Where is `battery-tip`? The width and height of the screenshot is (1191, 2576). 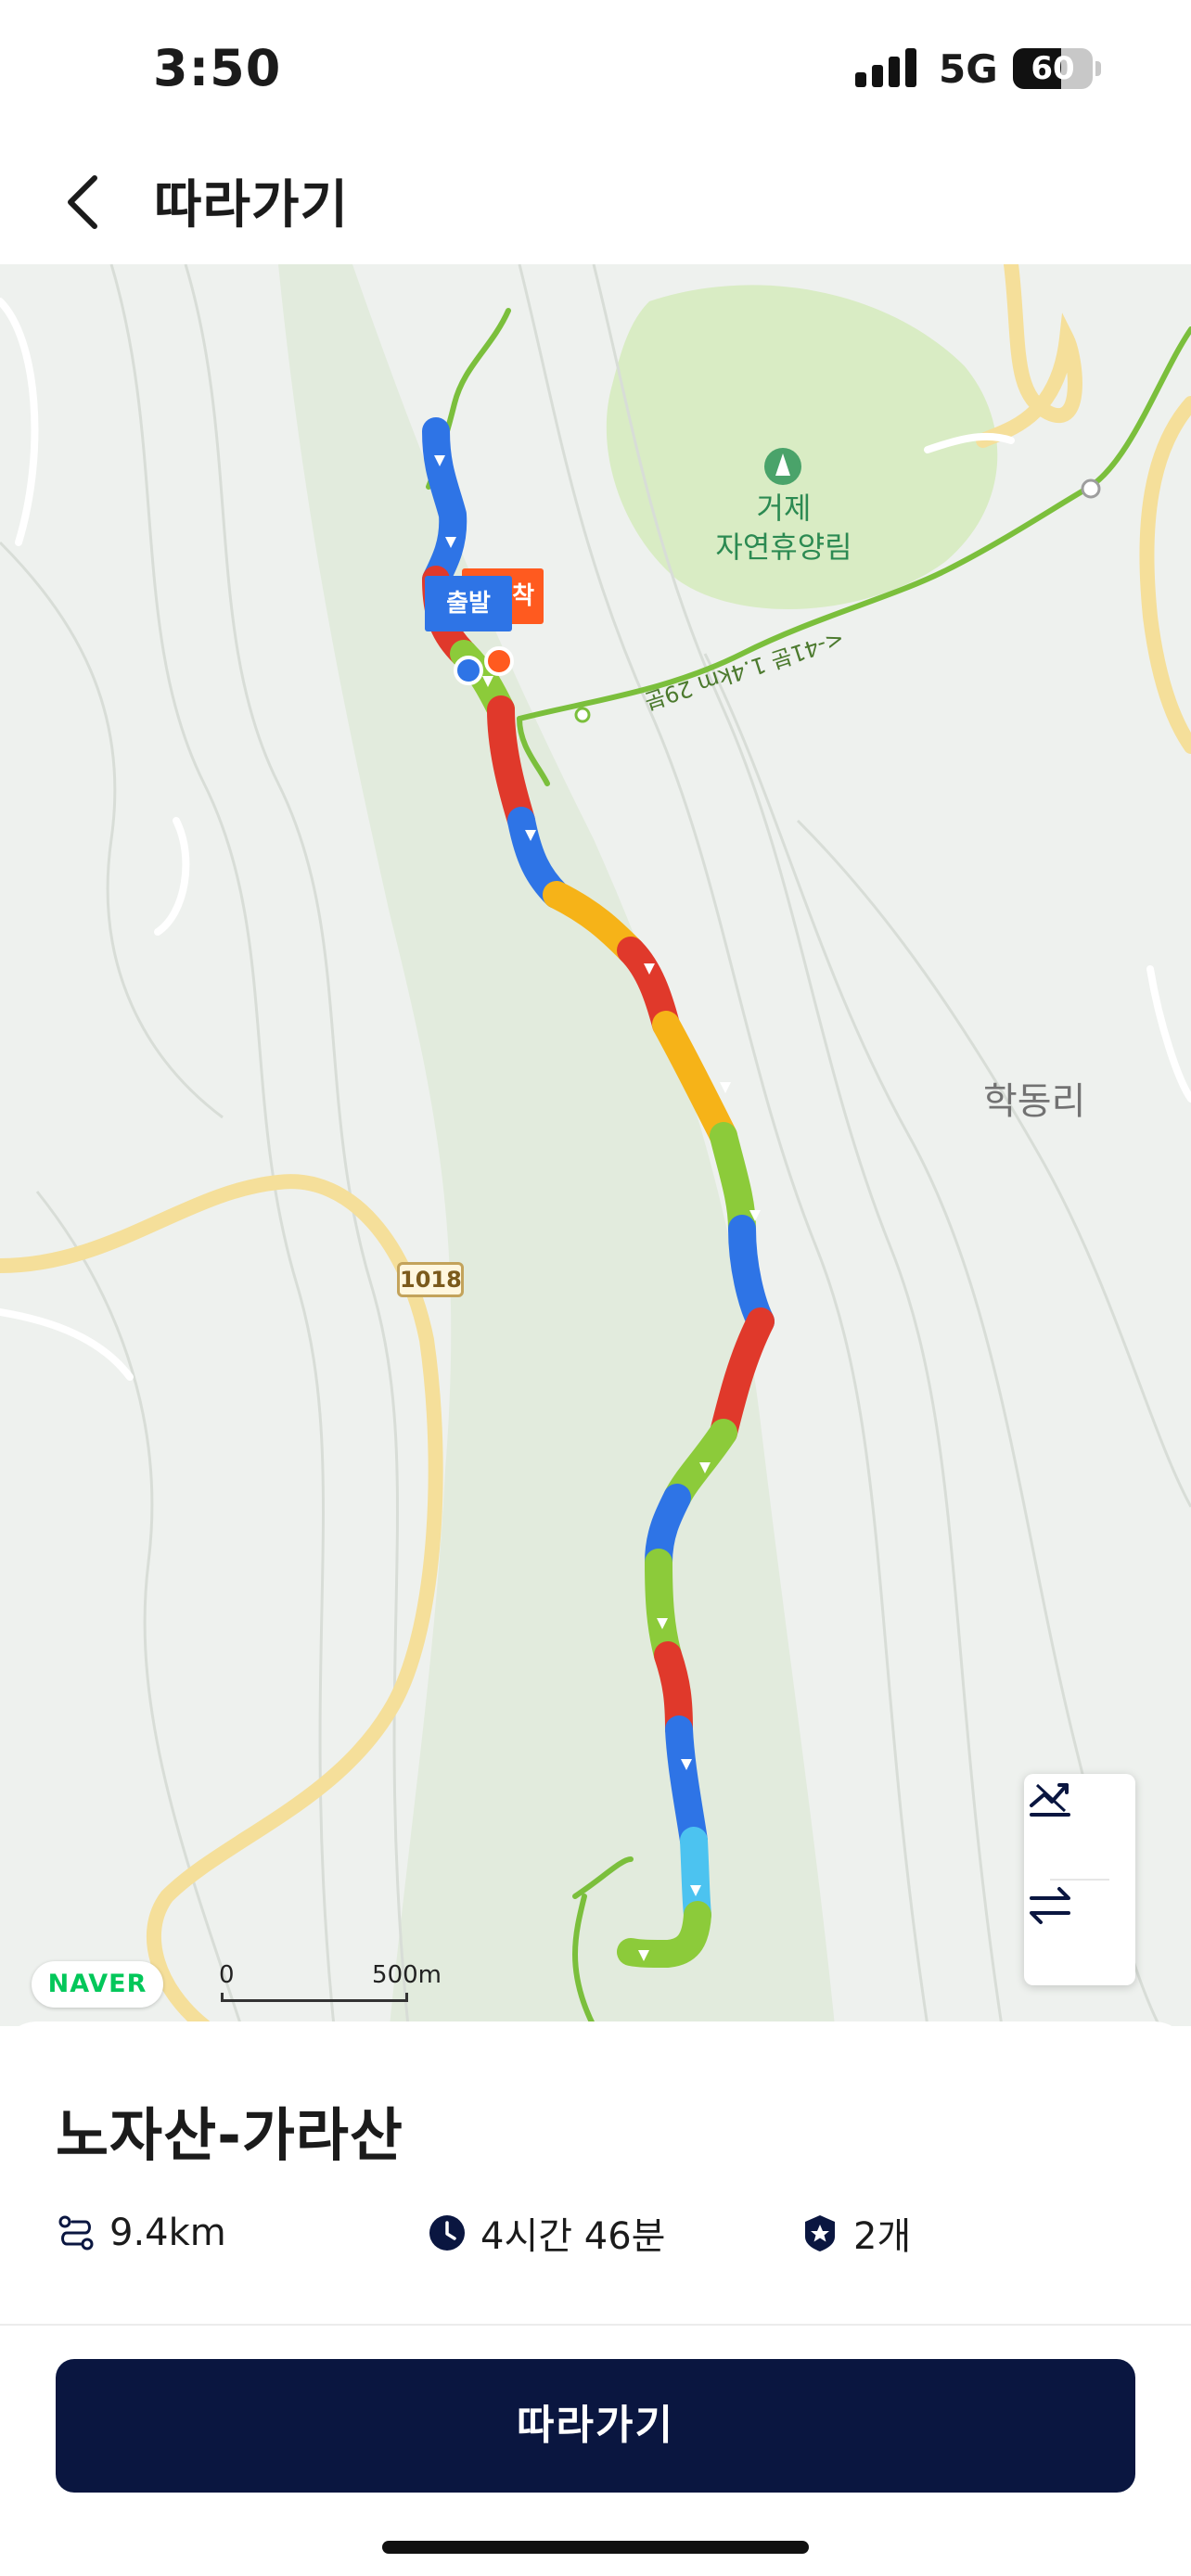 battery-tip is located at coordinates (1098, 68).